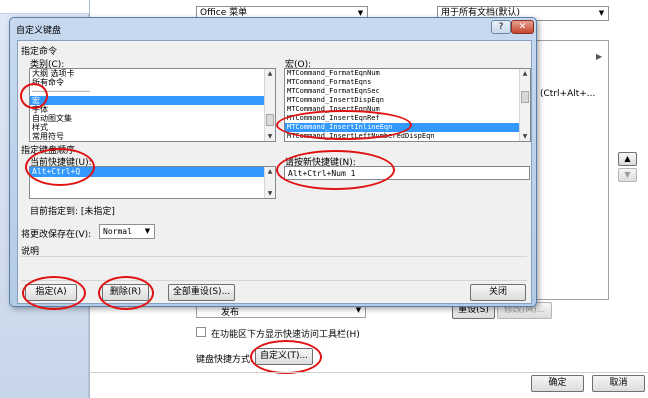  What do you see at coordinates (152, 82) in the screenshot?
I see `category-item: 所有命令` at bounding box center [152, 82].